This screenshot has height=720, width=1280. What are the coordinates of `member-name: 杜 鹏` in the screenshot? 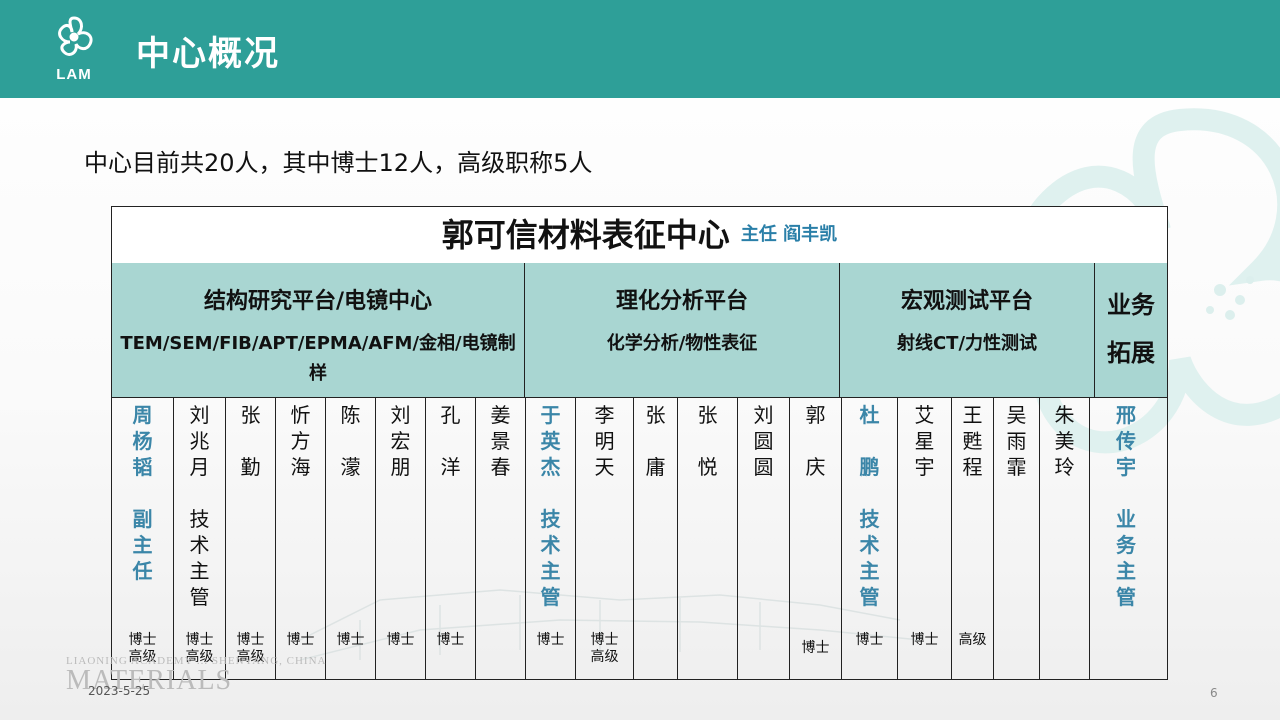 It's located at (869, 441).